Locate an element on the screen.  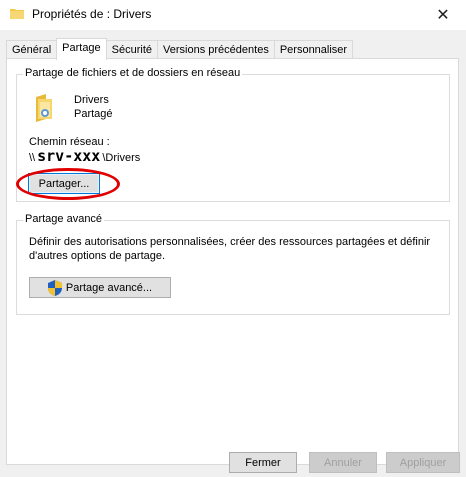
tab-general: Général is located at coordinates (32, 49).